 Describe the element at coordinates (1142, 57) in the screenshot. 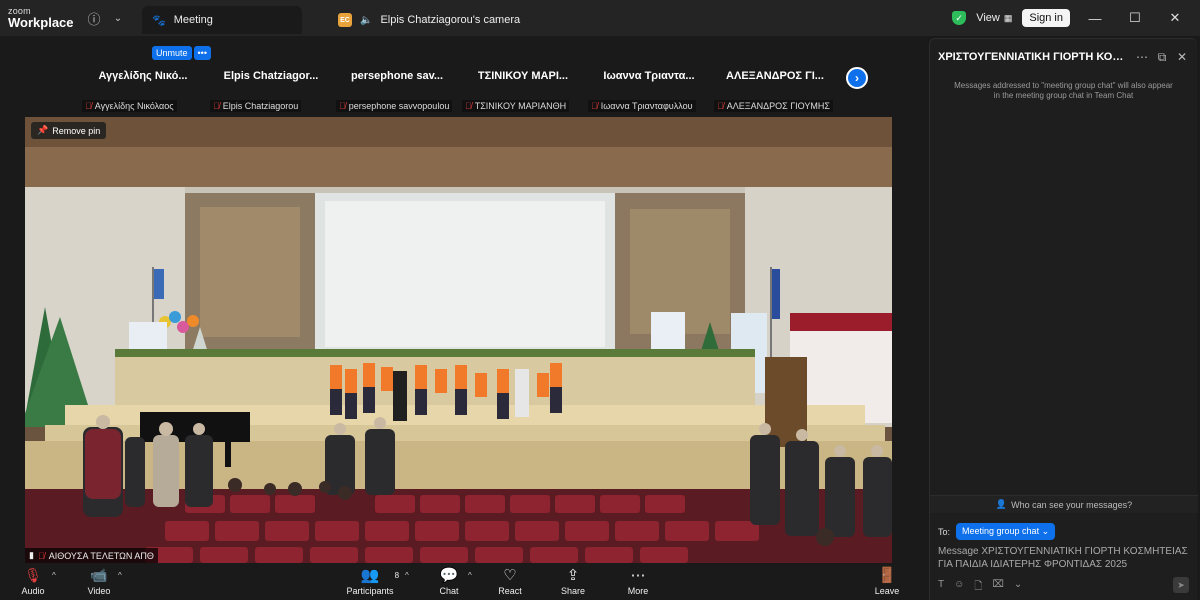

I see `more-icon: ⋯` at that location.